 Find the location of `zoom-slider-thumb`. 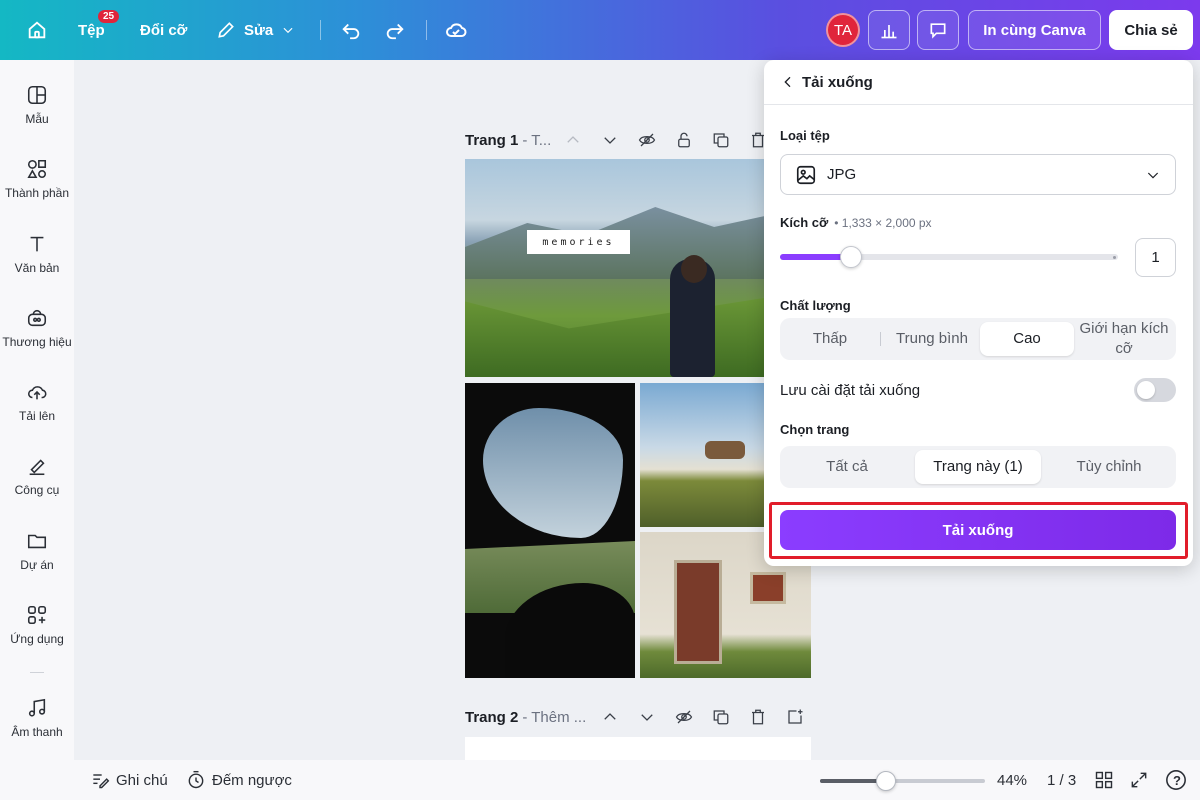

zoom-slider-thumb is located at coordinates (886, 781).